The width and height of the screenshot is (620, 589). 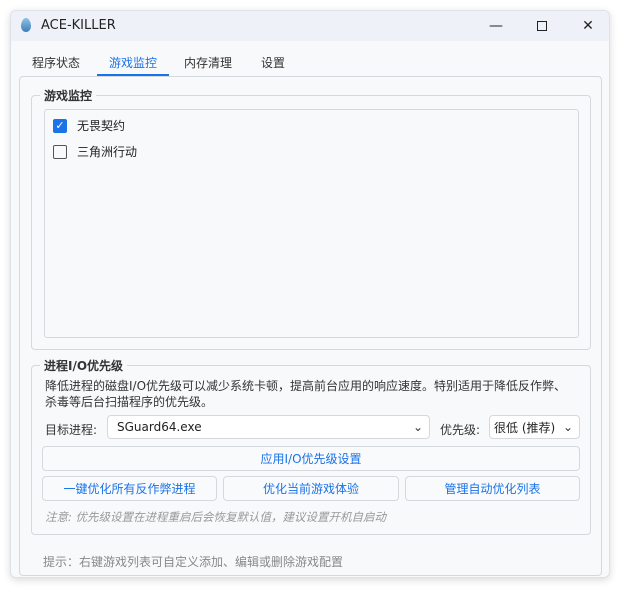 I want to click on optimize-current-game-button: 优化当前游戏体验, so click(x=311, y=488).